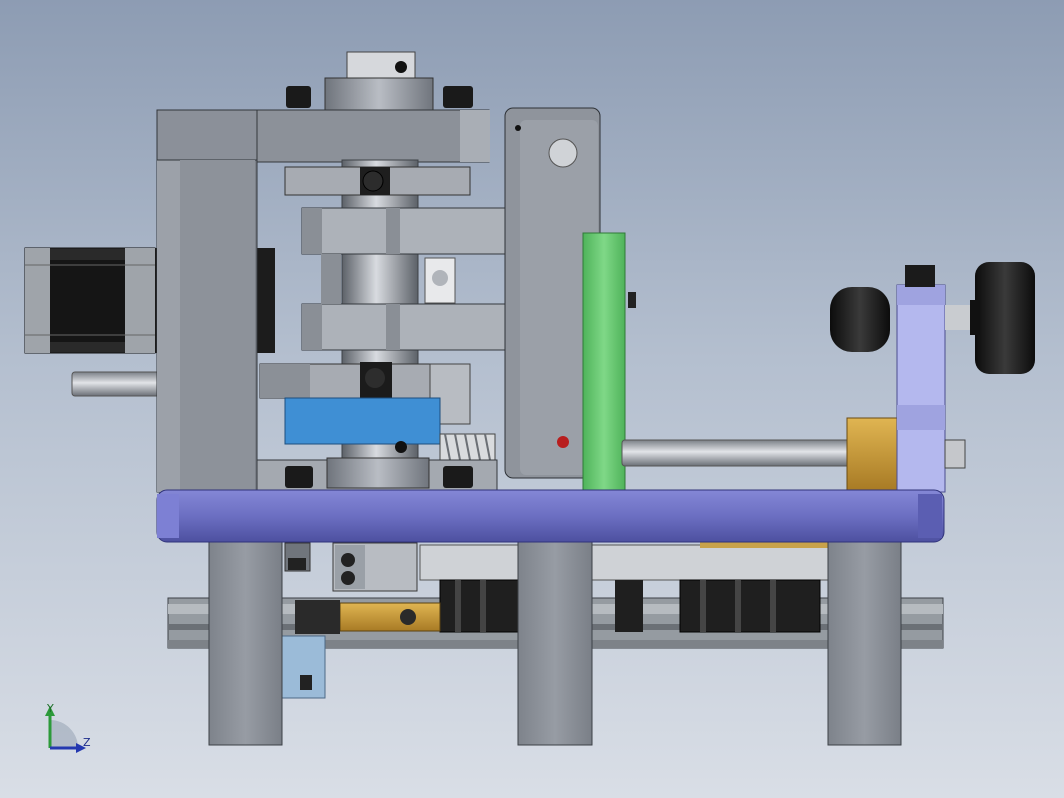 The height and width of the screenshot is (798, 1064). Describe the element at coordinates (625, 586) in the screenshot. I see `belt-drive` at that location.